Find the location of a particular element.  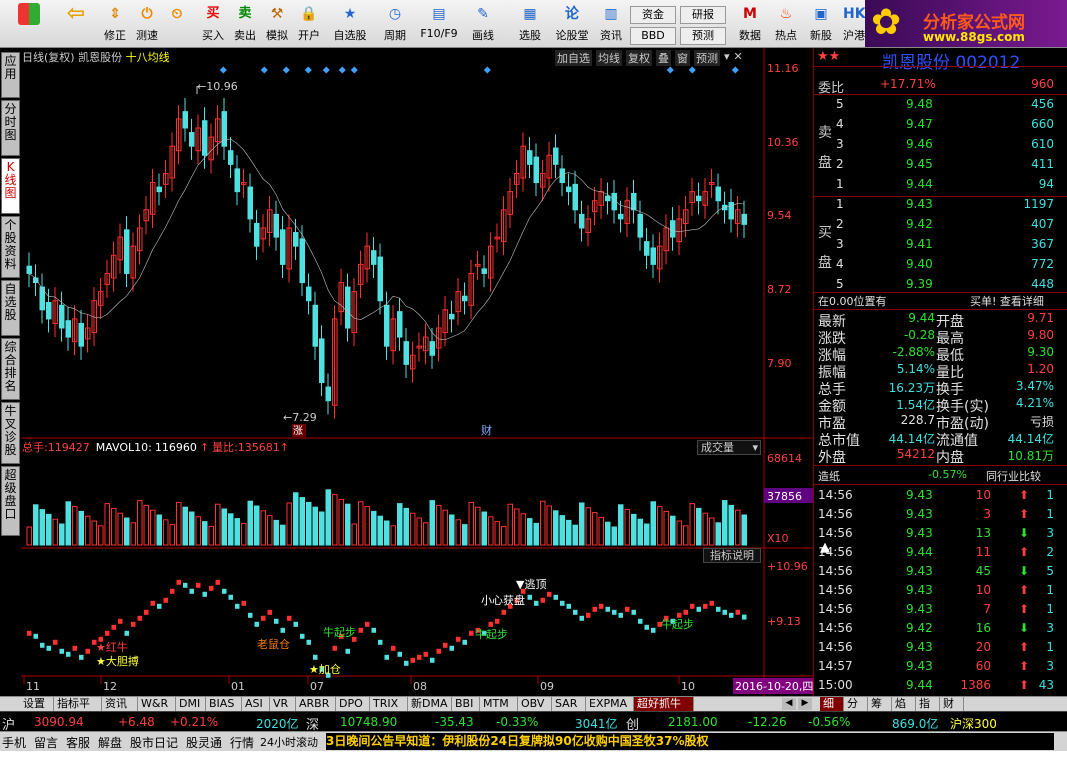

status-item: 解盘 is located at coordinates (110, 742).